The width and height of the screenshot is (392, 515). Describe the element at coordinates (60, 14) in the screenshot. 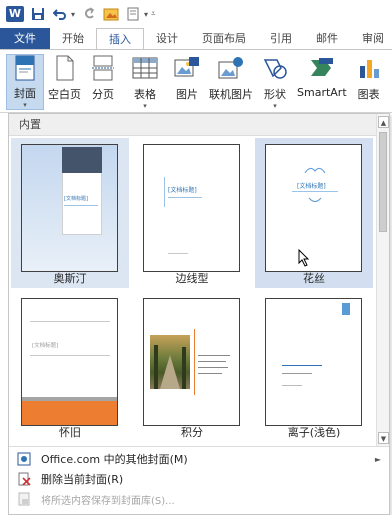

I see `undo-icon` at that location.